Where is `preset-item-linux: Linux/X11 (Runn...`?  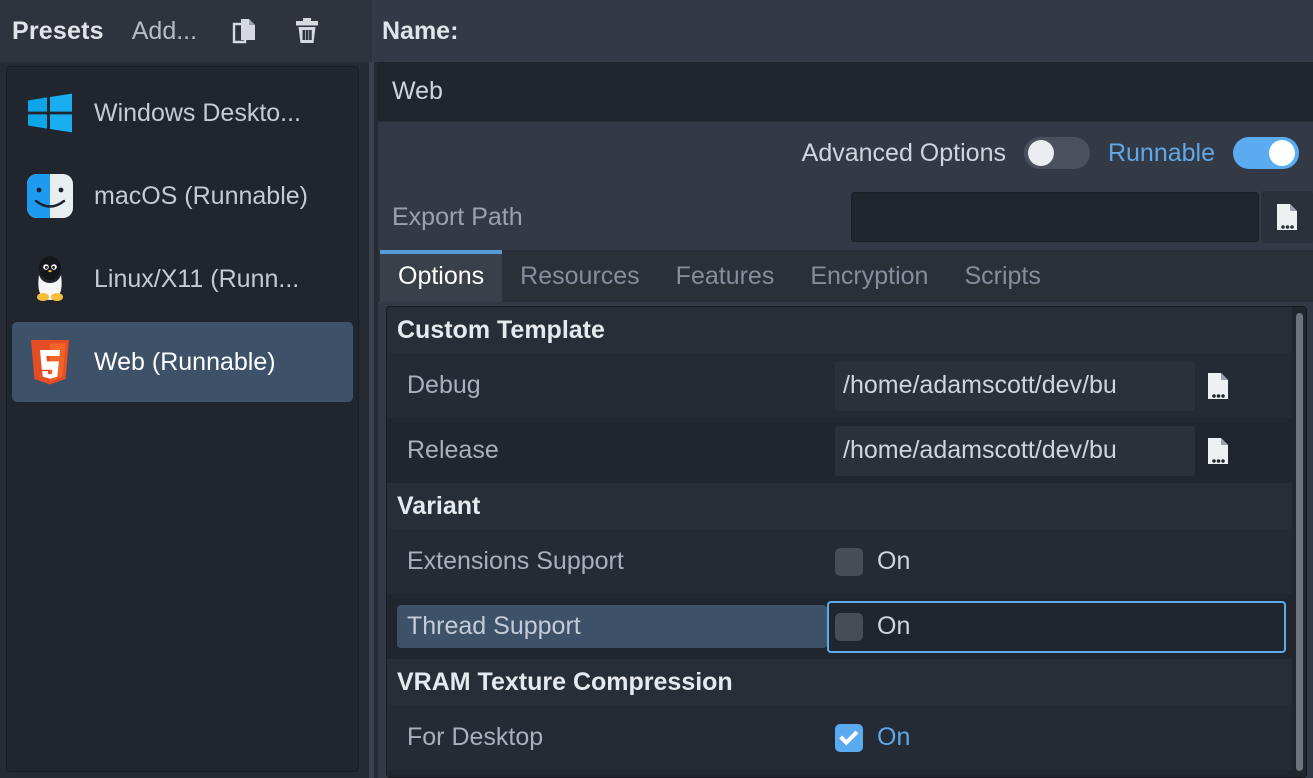
preset-item-linux: Linux/X11 (Runn... is located at coordinates (182, 279).